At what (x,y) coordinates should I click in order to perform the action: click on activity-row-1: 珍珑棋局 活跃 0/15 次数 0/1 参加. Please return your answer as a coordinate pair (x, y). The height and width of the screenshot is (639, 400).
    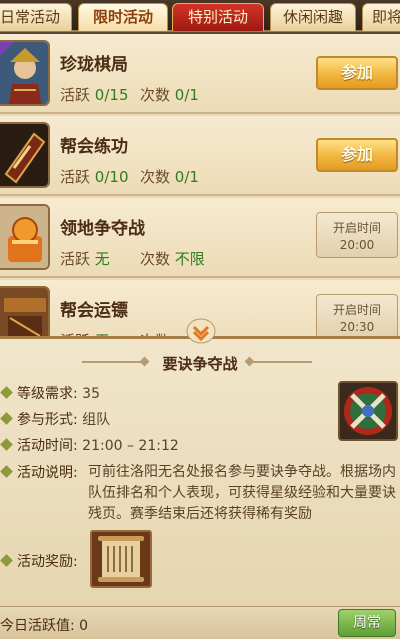
    Looking at the image, I should click on (200, 74).